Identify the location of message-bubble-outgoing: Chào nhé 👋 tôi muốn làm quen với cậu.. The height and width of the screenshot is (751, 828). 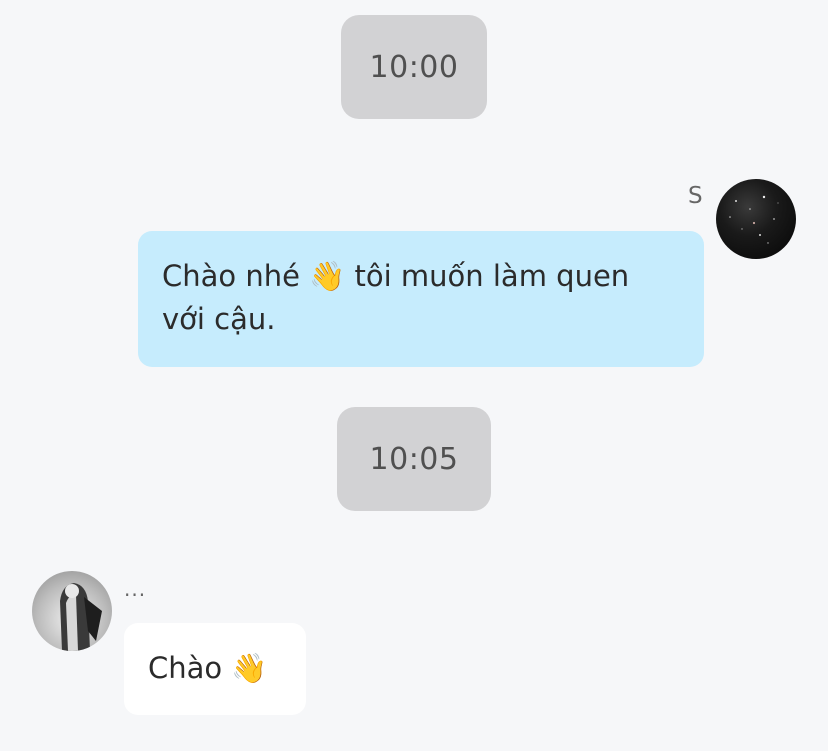
(421, 299).